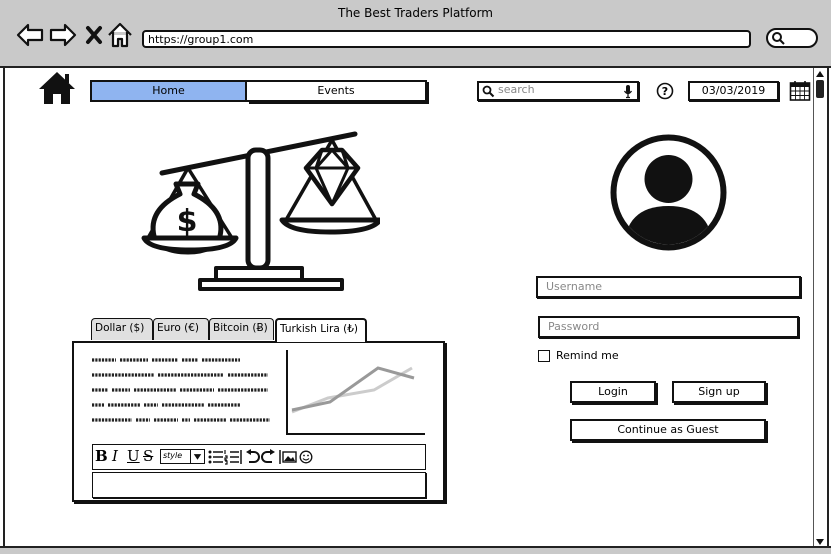 The height and width of the screenshot is (554, 831). Describe the element at coordinates (544, 356) in the screenshot. I see `remind-me-checkbox` at that location.